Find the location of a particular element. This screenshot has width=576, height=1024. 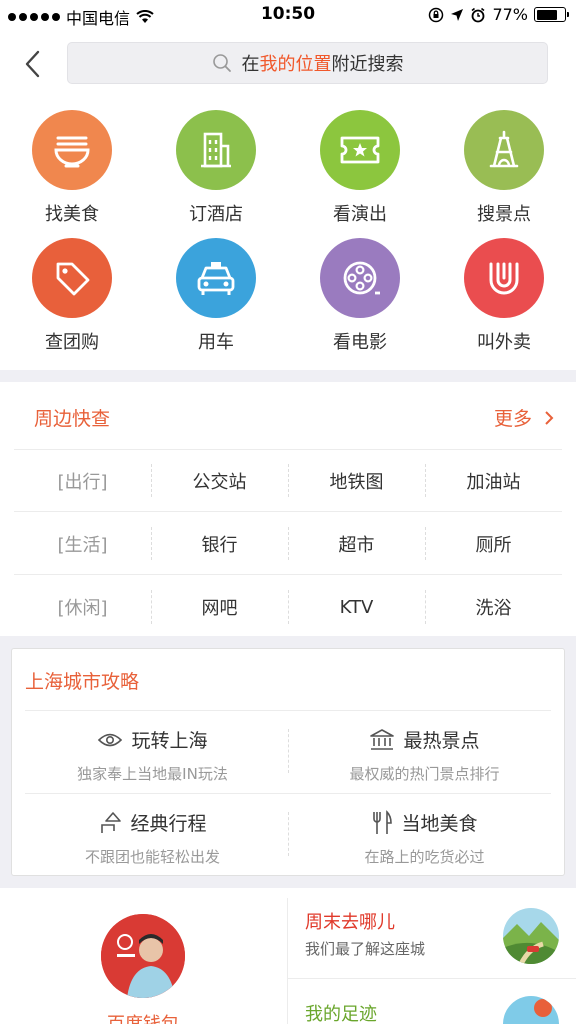

guide-item-title: 最热景点 is located at coordinates (441, 741).